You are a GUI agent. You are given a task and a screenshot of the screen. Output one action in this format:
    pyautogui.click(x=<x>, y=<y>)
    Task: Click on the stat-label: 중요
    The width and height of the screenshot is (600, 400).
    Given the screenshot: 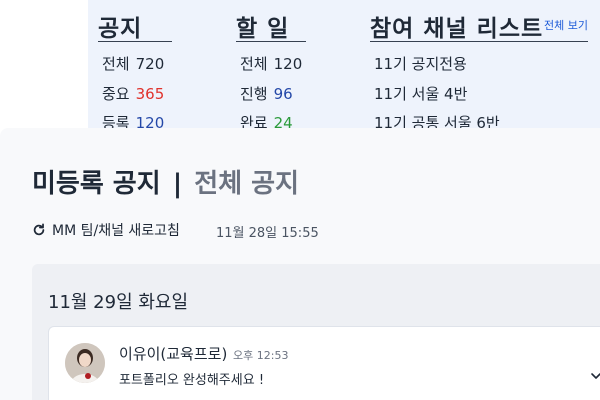 What is the action you would take?
    pyautogui.click(x=116, y=94)
    